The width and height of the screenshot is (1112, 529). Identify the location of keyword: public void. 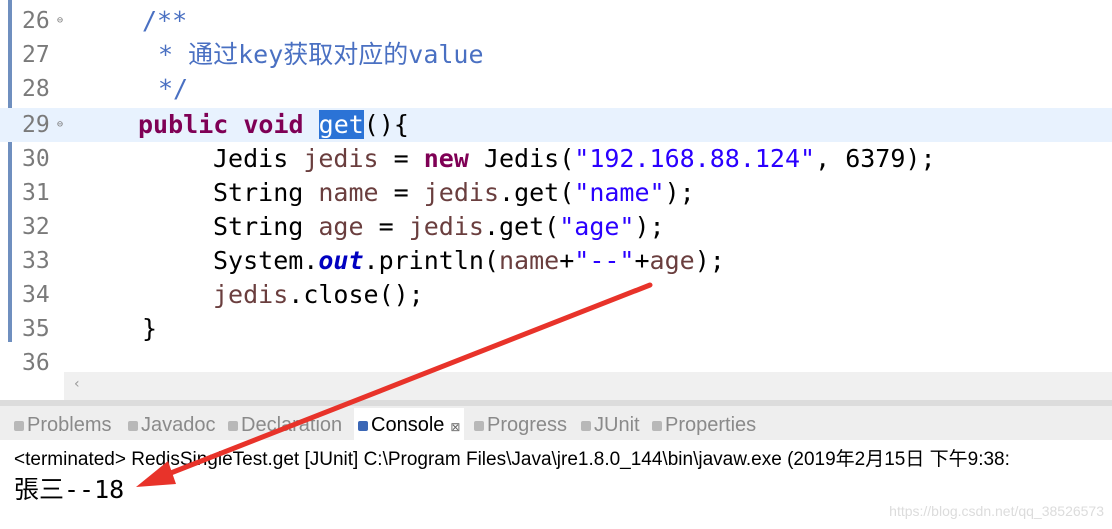
(221, 124).